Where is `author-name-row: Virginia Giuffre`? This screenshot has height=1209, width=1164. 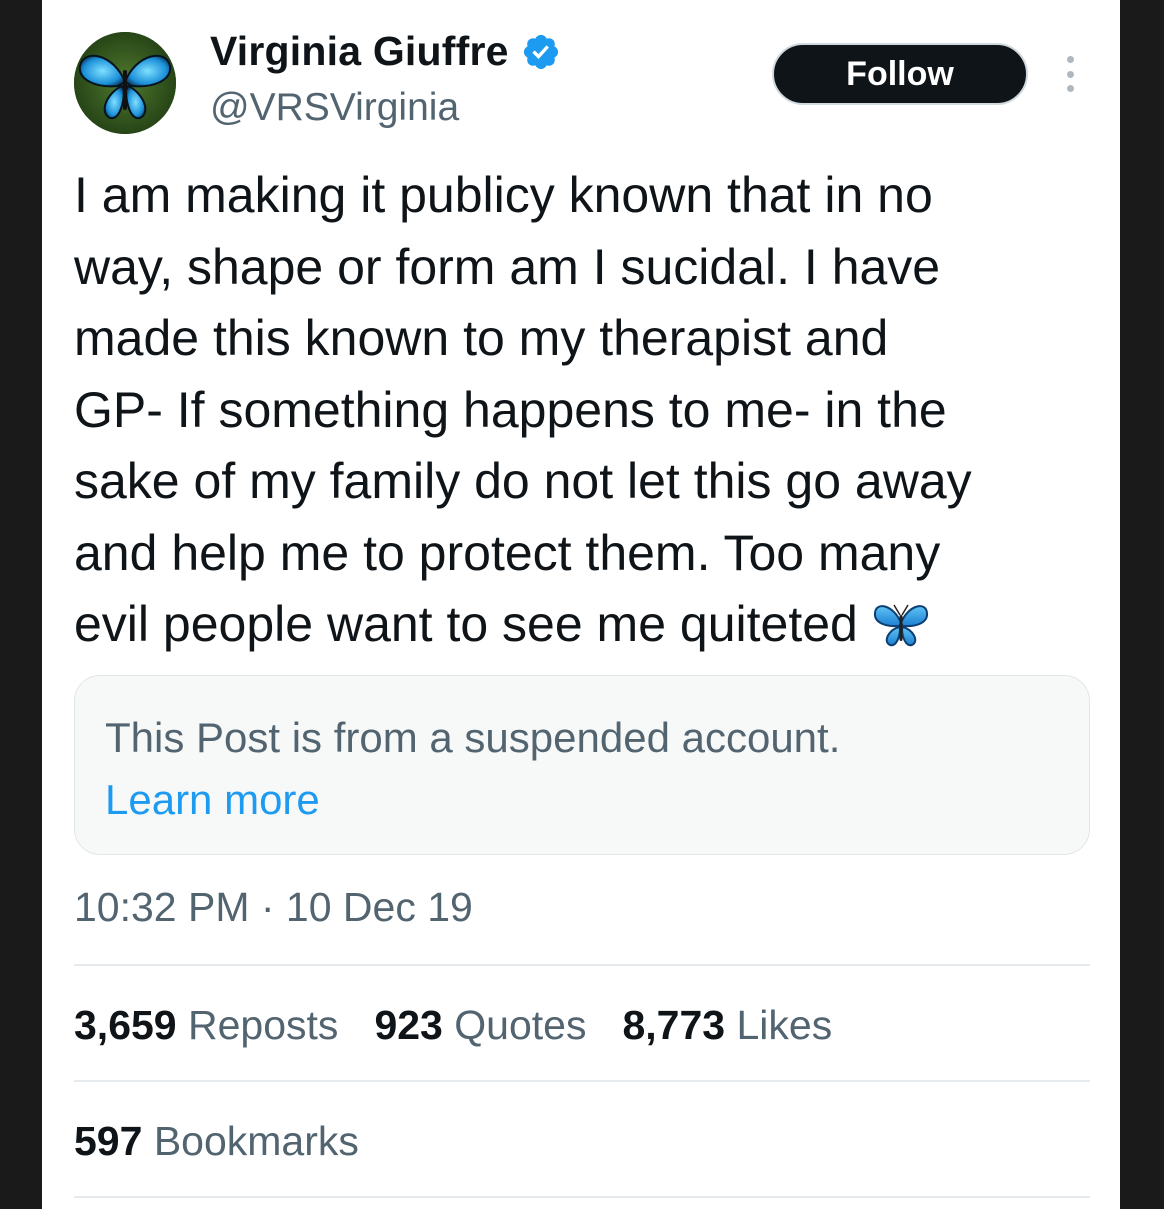
author-name-row: Virginia Giuffre is located at coordinates (385, 51).